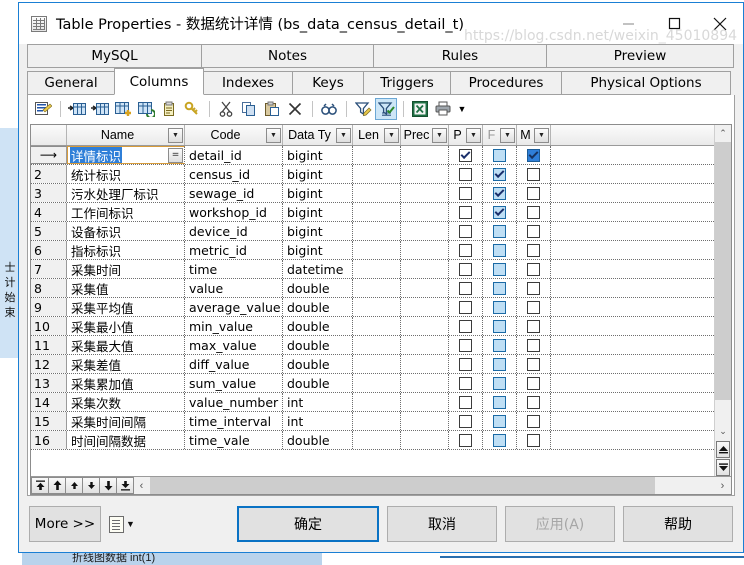 The height and width of the screenshot is (565, 744). Describe the element at coordinates (372, 193) in the screenshot. I see `table-row: 3 污水处理厂标识 sewage_id bigint` at that location.